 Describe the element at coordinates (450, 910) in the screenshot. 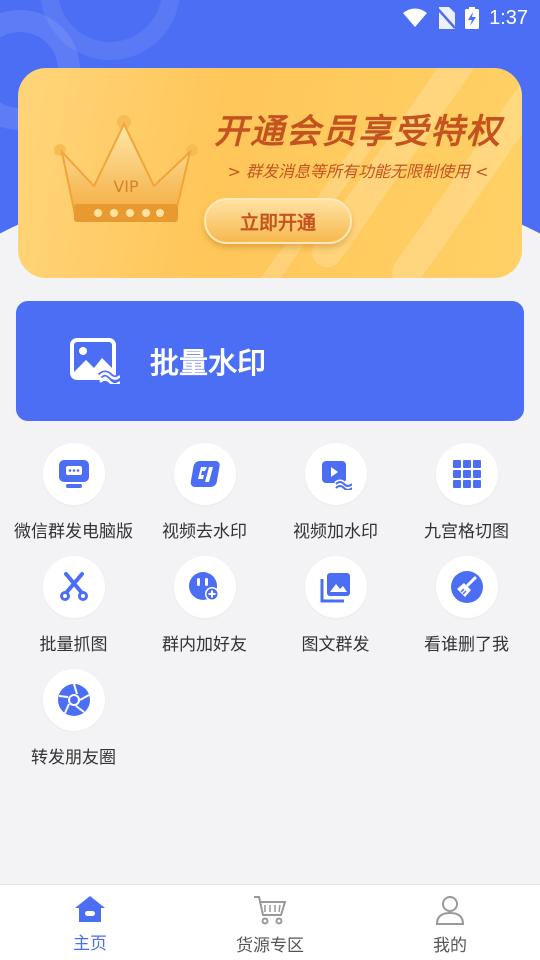

I see `user-icon` at that location.